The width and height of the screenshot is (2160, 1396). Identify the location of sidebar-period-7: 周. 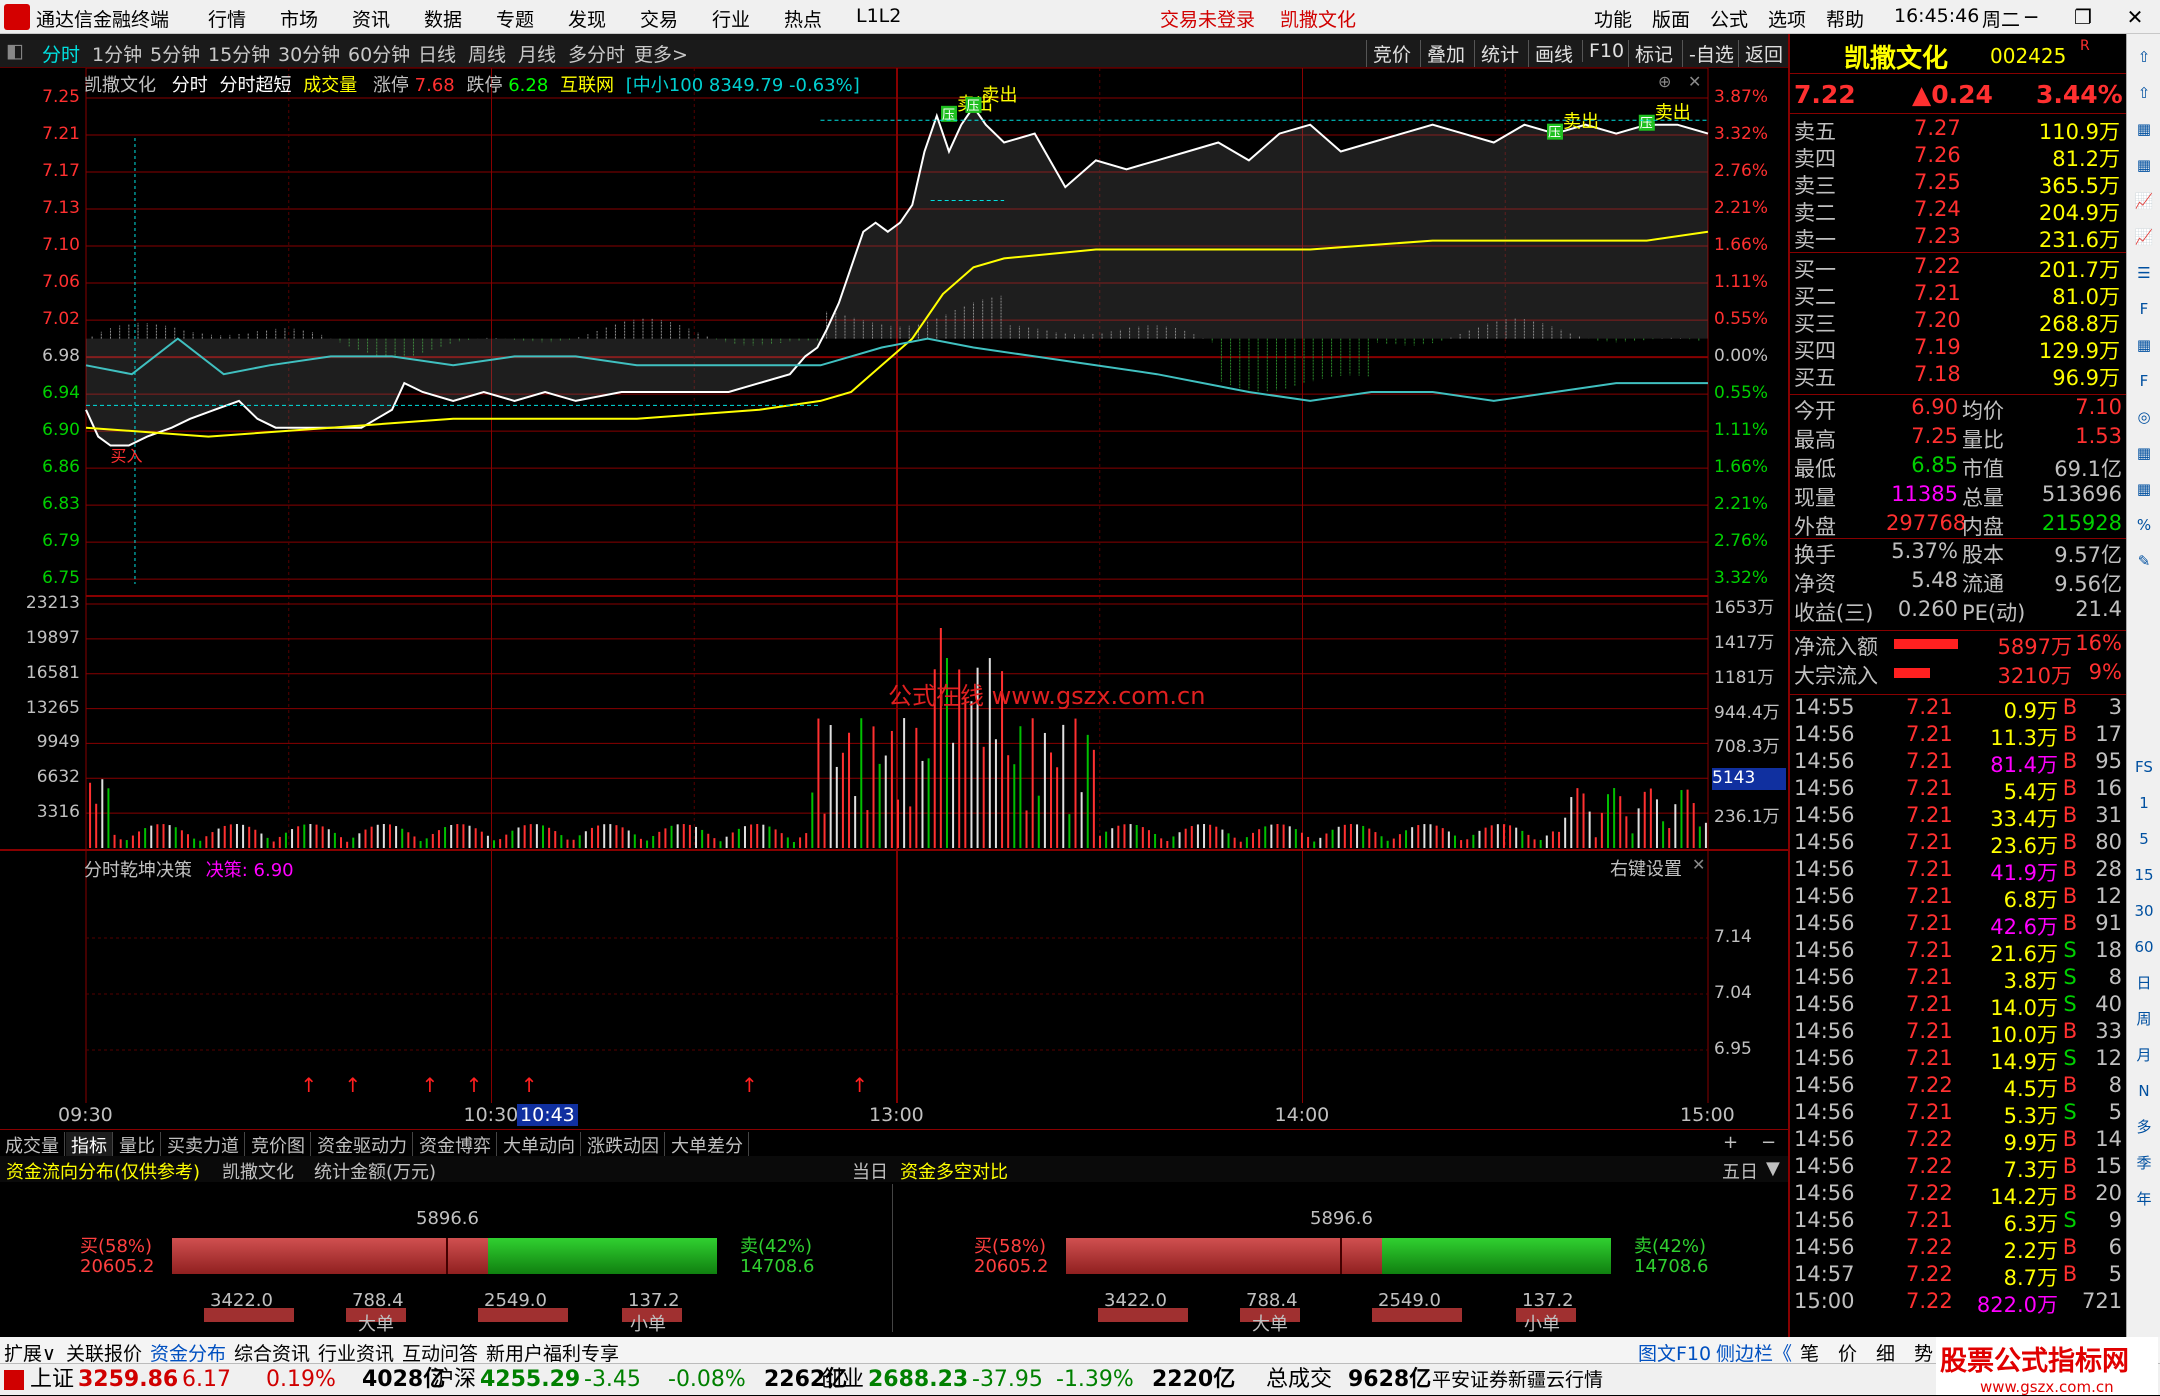
(2144, 1019).